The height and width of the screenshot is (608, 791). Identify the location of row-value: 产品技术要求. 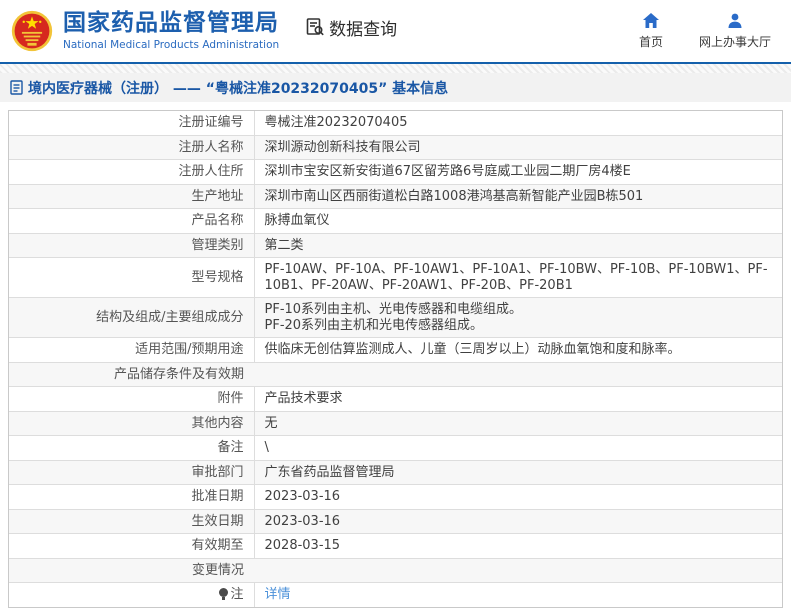
(517, 398).